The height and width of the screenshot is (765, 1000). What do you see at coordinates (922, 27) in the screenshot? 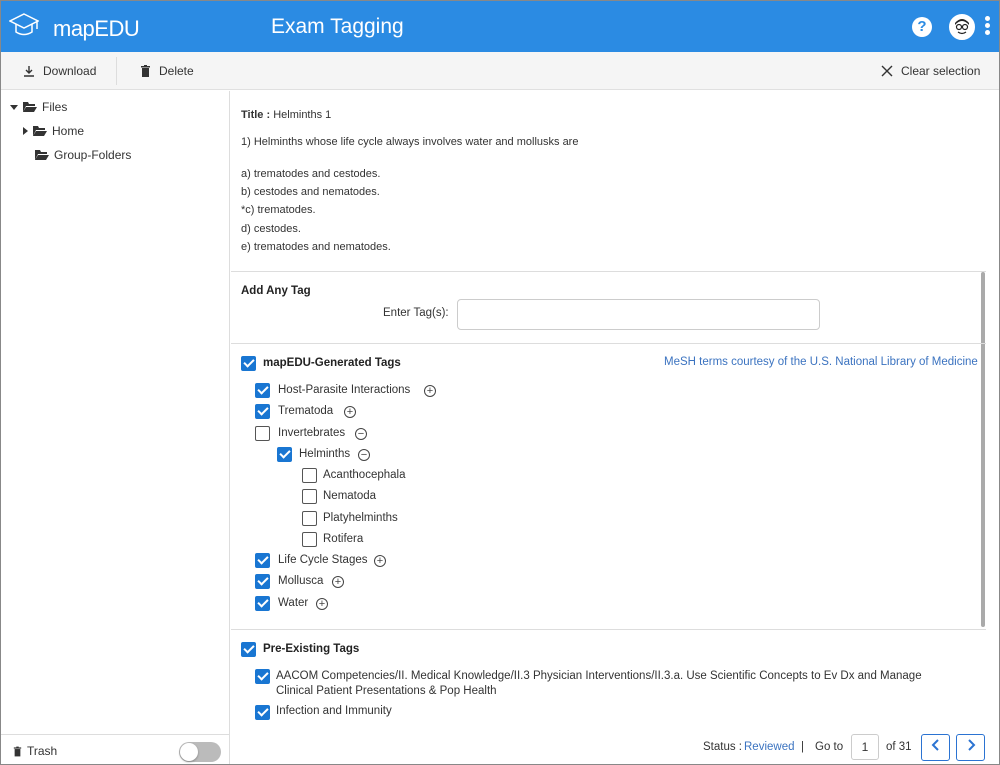
I see `help-icon: ?` at bounding box center [922, 27].